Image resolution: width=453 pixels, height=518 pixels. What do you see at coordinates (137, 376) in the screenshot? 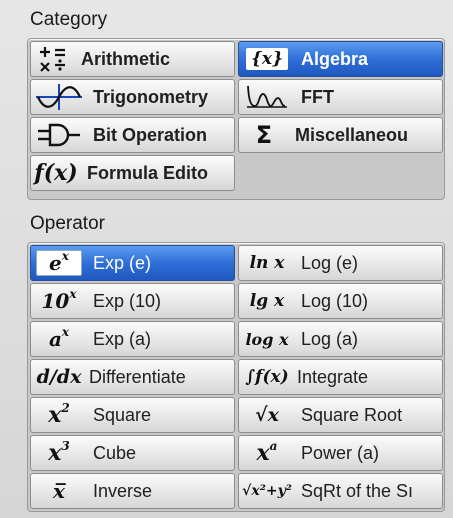
I see `operator-label: Differentiate` at bounding box center [137, 376].